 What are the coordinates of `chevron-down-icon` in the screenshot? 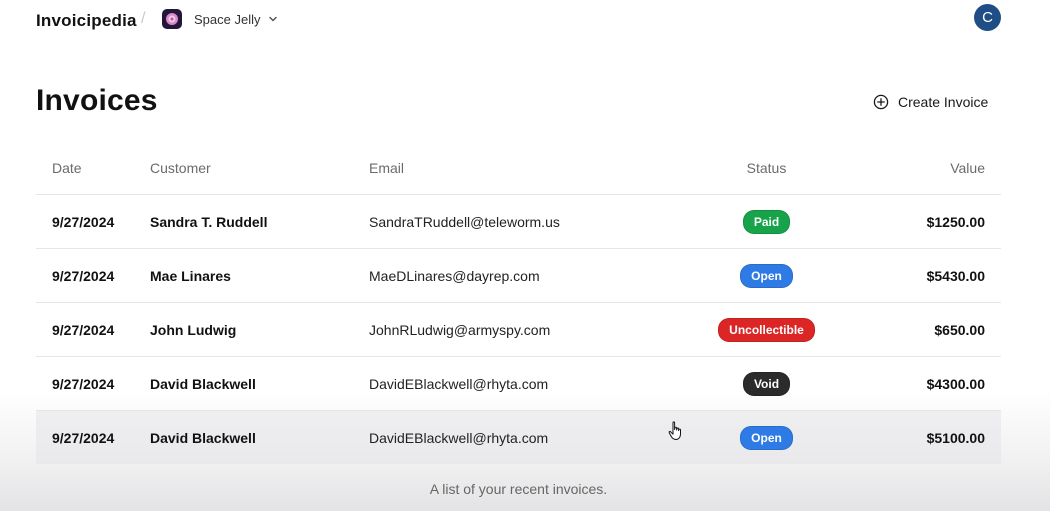 It's located at (273, 19).